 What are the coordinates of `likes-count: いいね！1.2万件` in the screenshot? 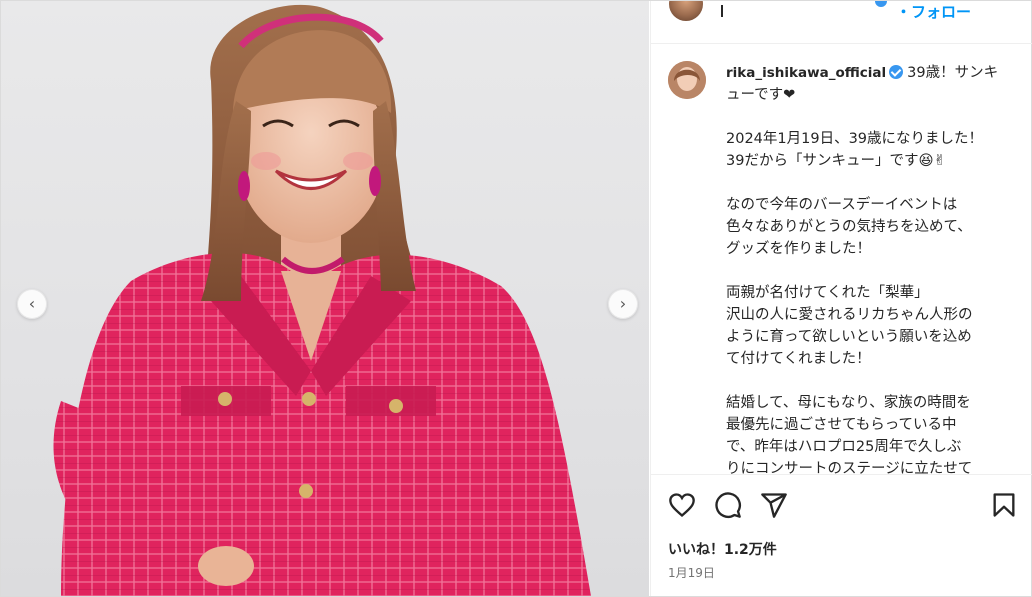 It's located at (722, 549).